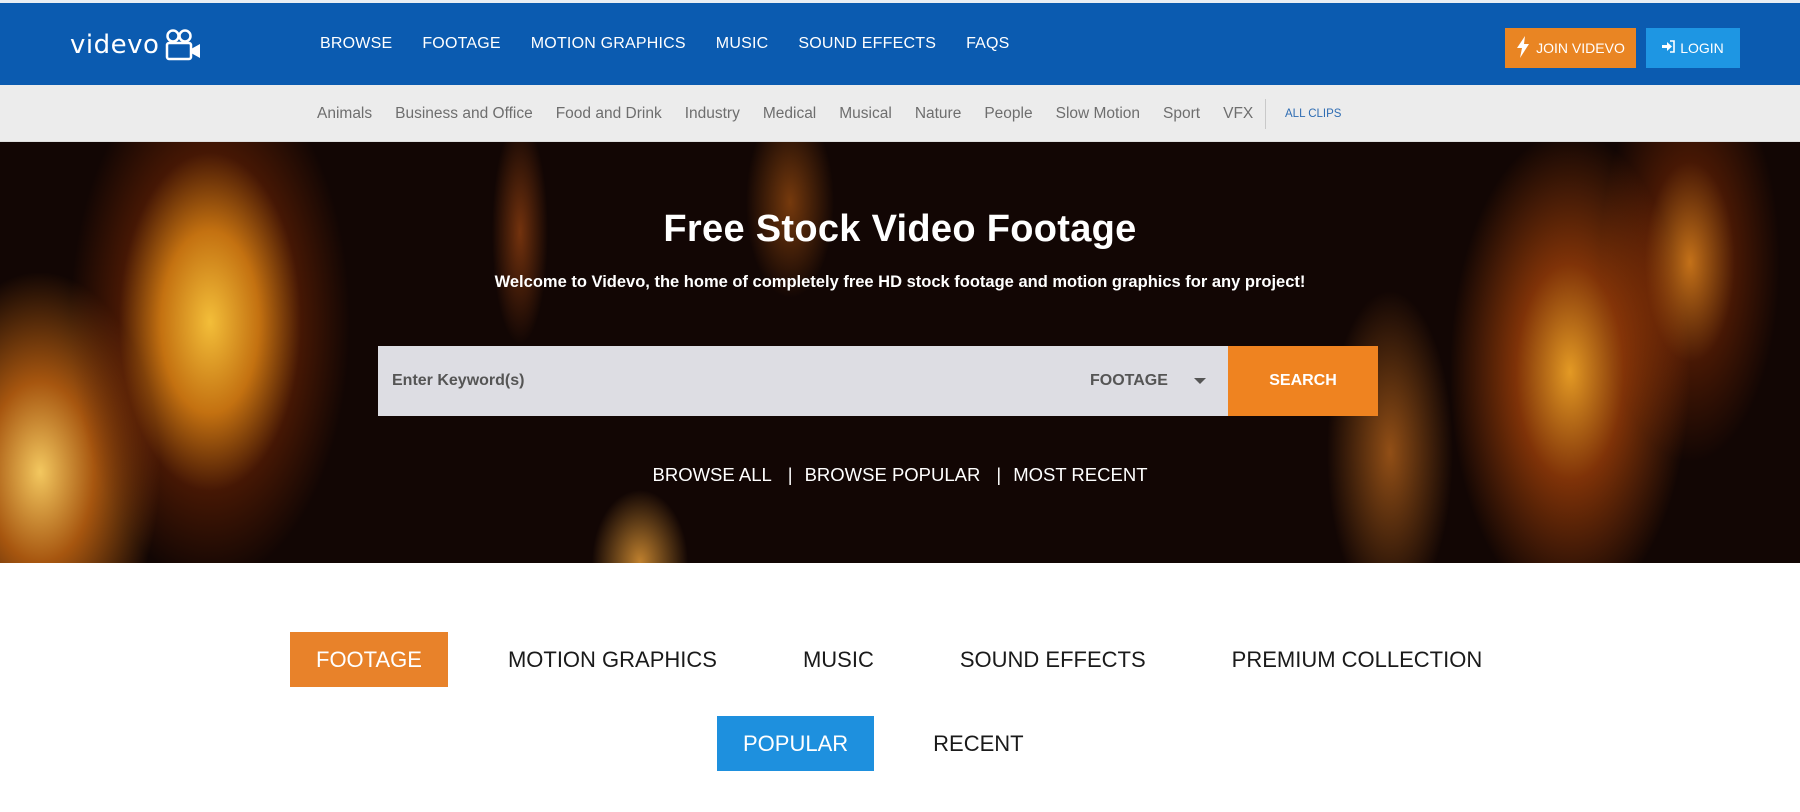 This screenshot has height=812, width=1800. What do you see at coordinates (1053, 659) in the screenshot?
I see `tab-sound-effects: SOUND EFFECTS` at bounding box center [1053, 659].